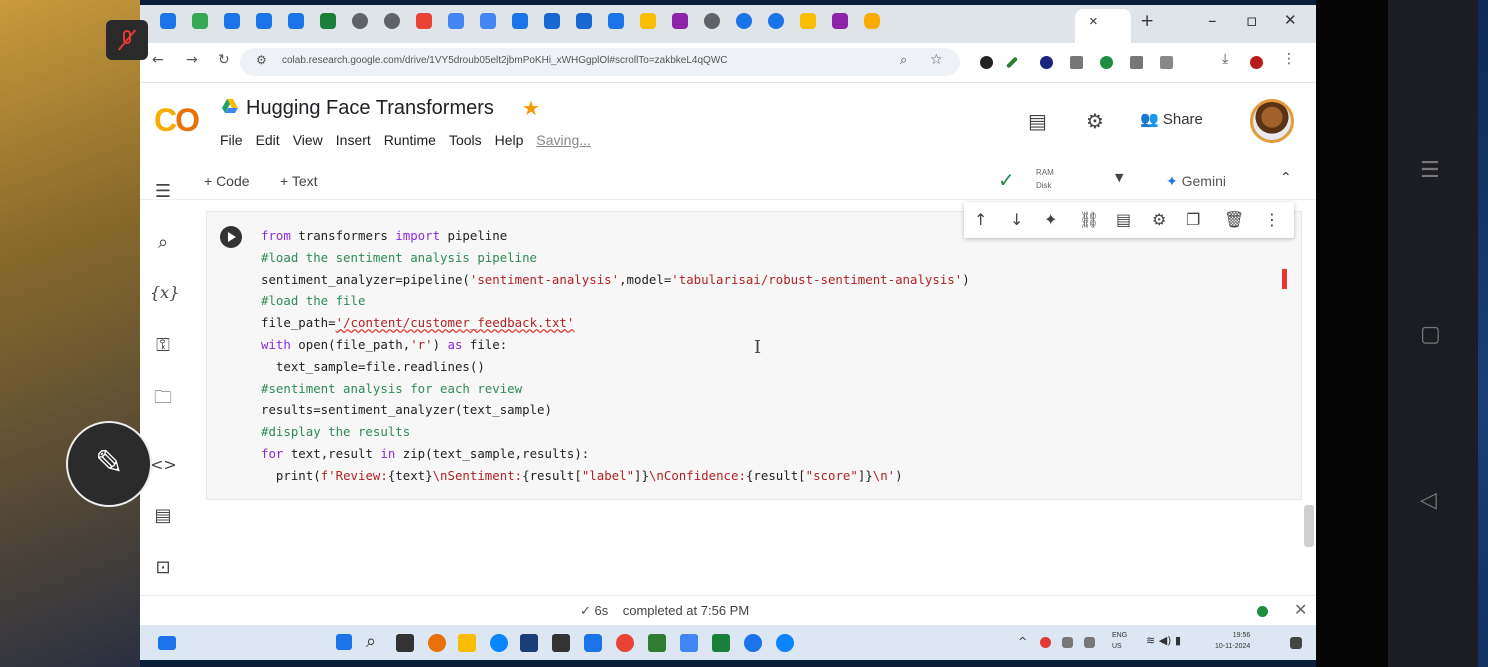  What do you see at coordinates (1119, 177) in the screenshot?
I see `runtime-dropdown-icon: ▼` at bounding box center [1119, 177].